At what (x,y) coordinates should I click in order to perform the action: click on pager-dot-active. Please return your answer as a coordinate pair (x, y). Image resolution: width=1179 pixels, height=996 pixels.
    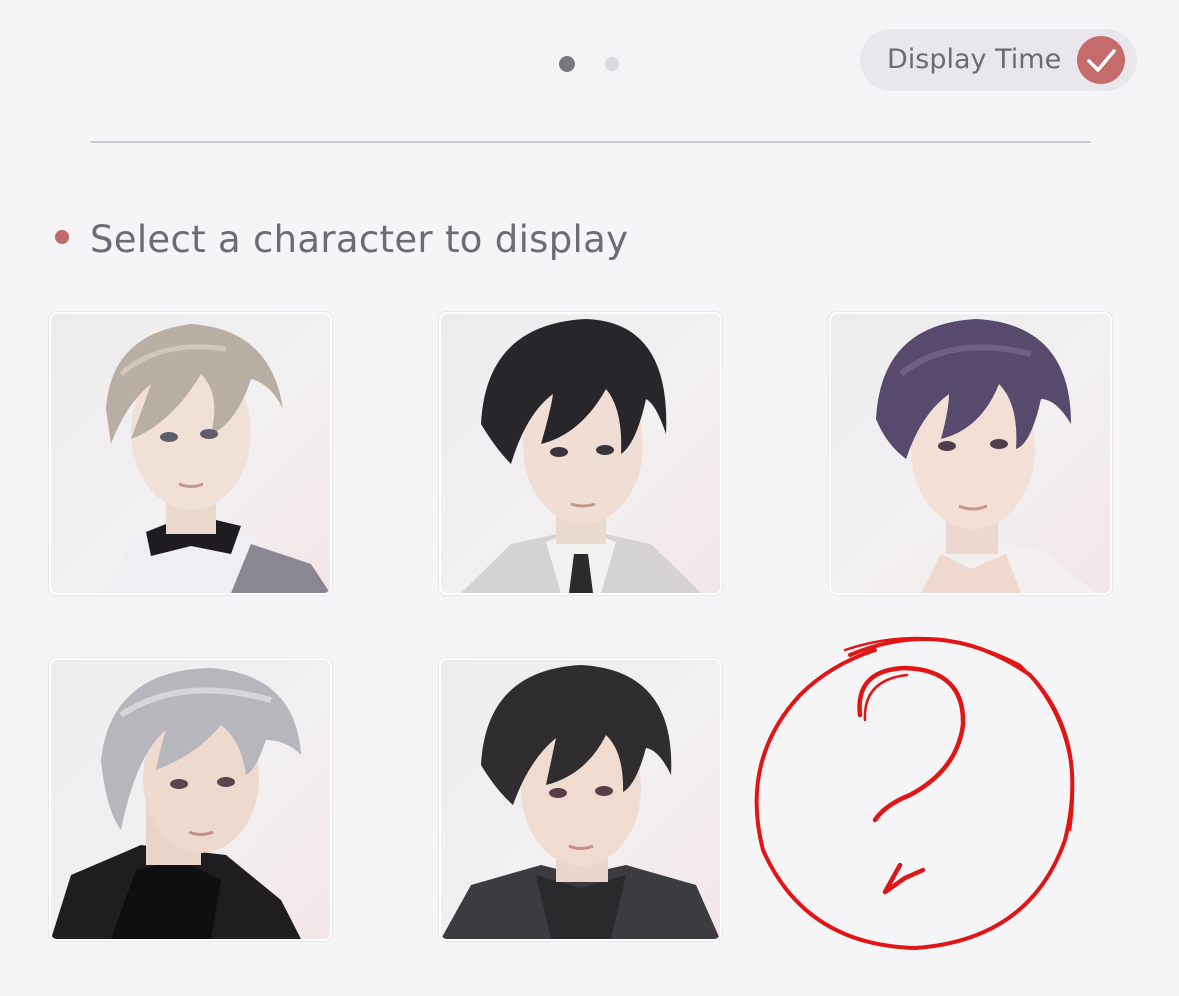
    Looking at the image, I should click on (567, 64).